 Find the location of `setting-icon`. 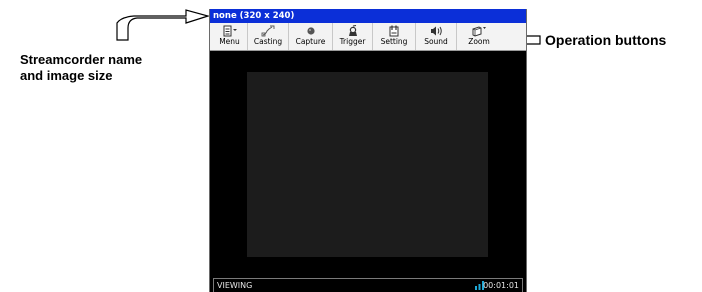

setting-icon is located at coordinates (394, 31).